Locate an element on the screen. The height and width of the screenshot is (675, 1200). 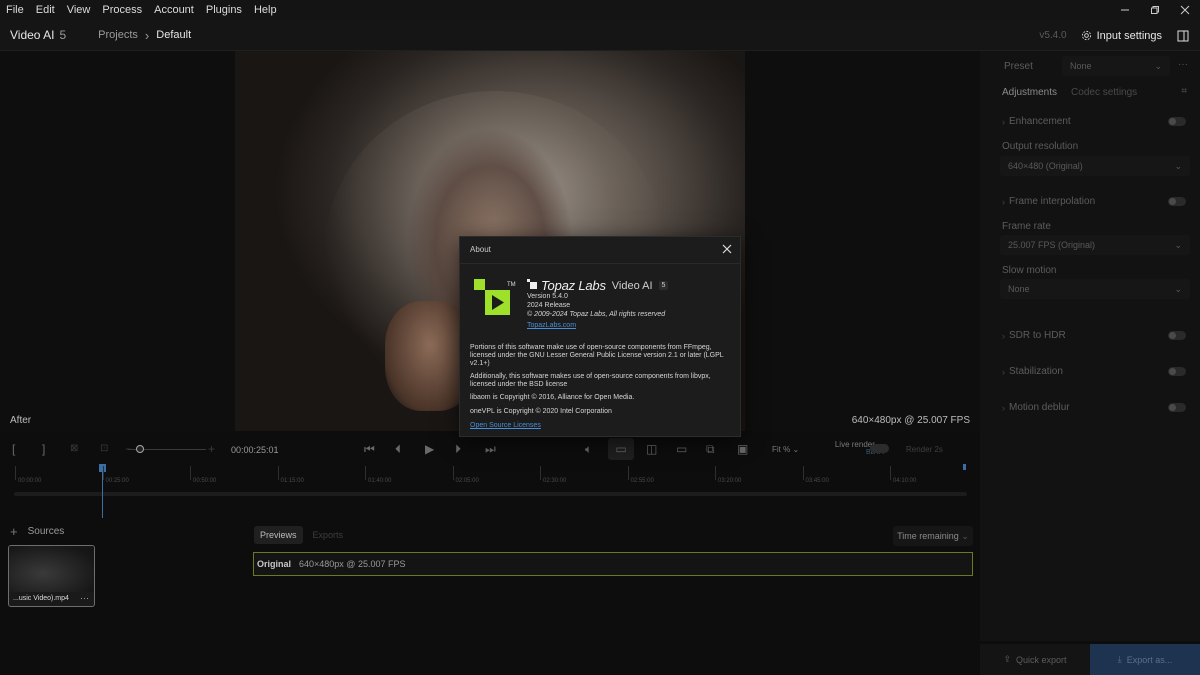
stabilization-toggle is located at coordinates (1177, 371).